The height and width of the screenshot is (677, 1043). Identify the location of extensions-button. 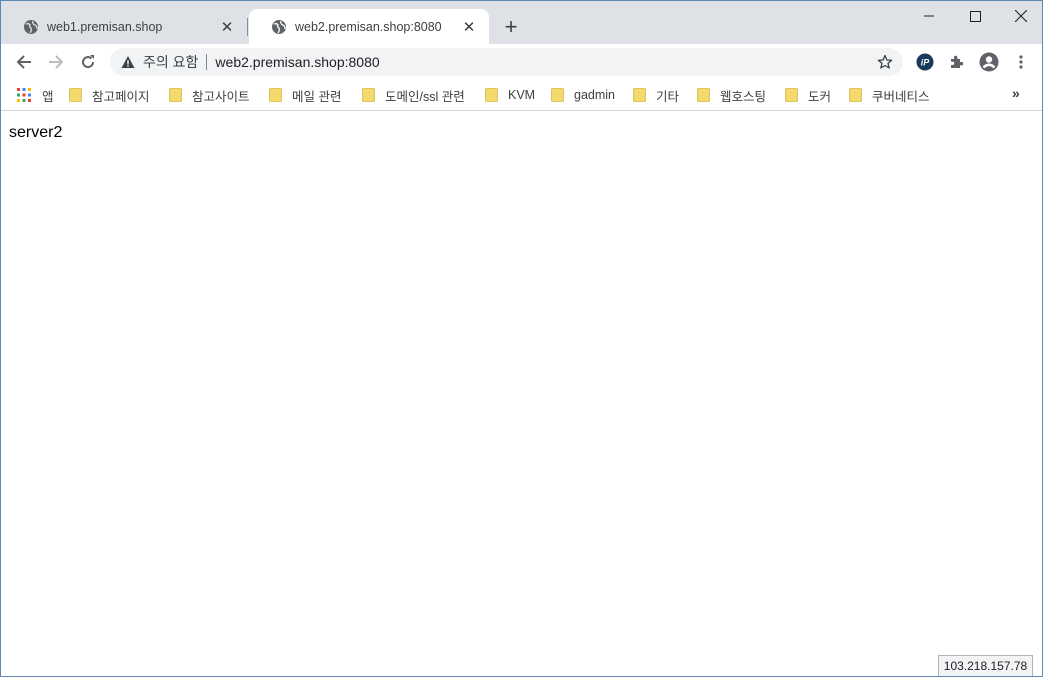
(957, 62).